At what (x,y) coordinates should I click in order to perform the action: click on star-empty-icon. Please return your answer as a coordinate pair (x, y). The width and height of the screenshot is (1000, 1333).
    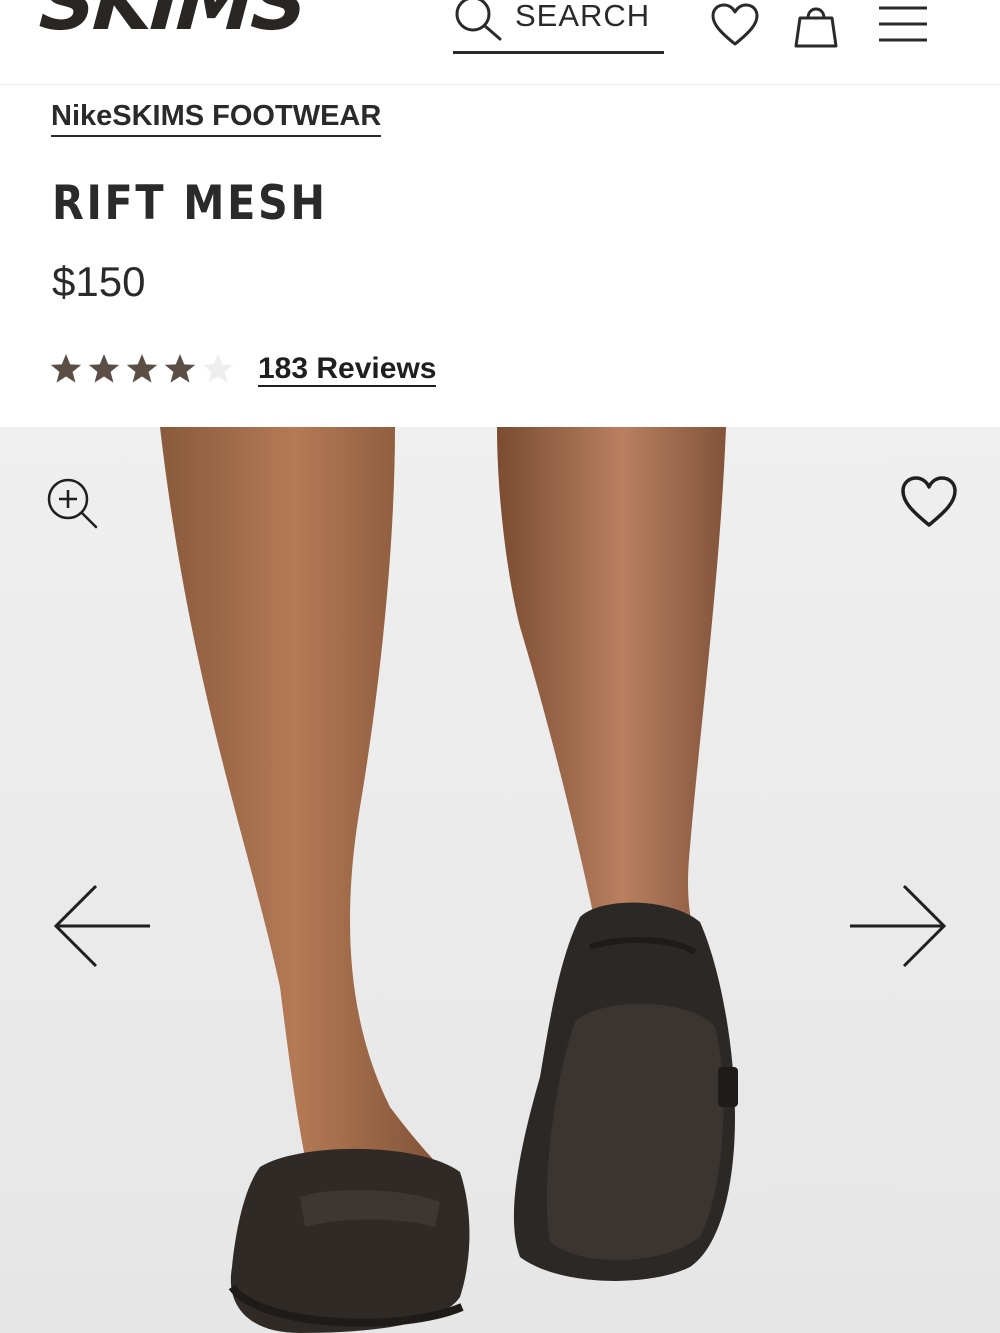
    Looking at the image, I should click on (218, 368).